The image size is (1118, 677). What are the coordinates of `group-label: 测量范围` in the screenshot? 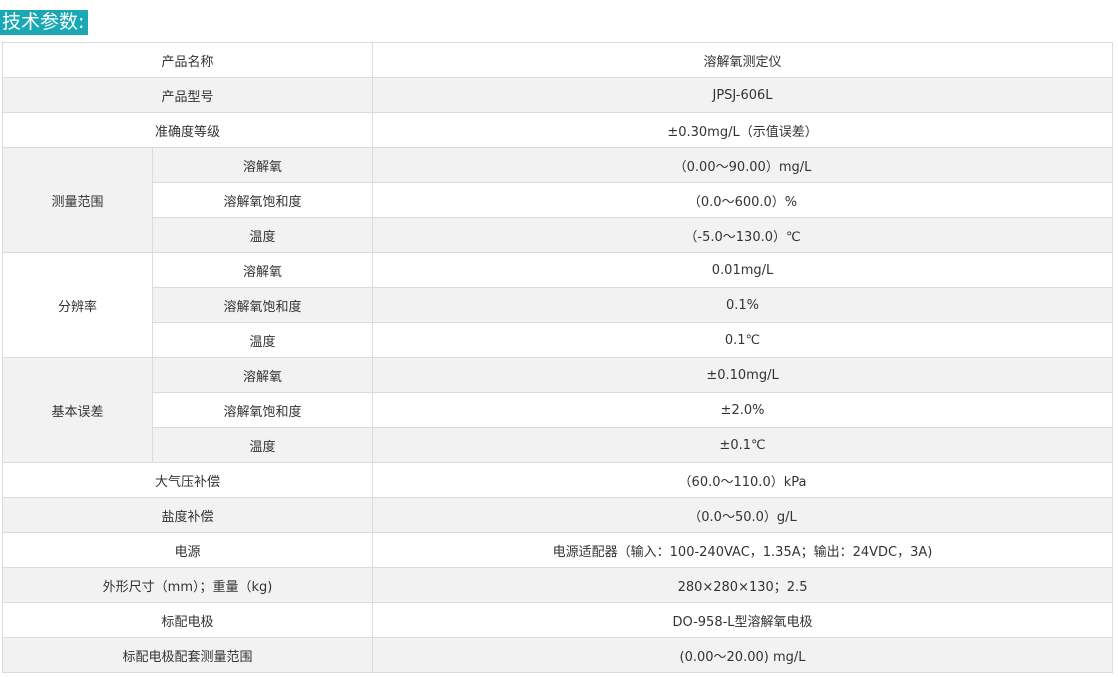 It's located at (77, 200).